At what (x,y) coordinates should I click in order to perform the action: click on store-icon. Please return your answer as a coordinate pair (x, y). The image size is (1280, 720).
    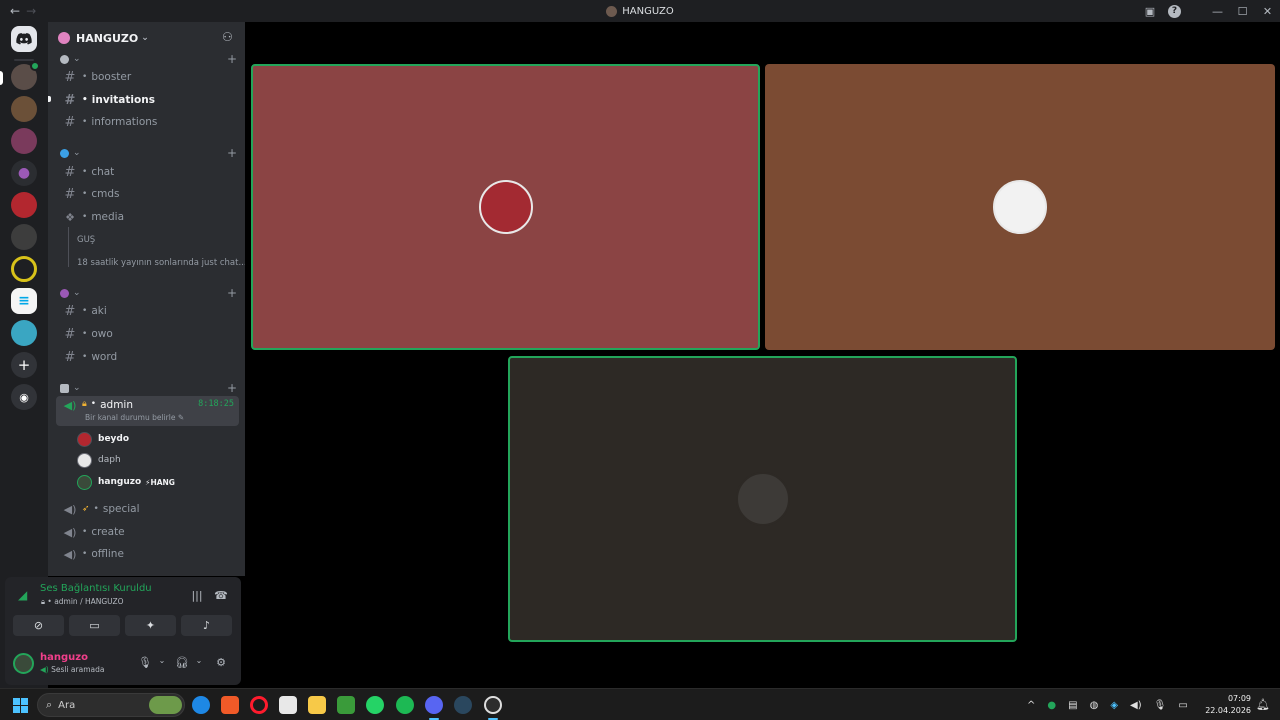
    Looking at the image, I should click on (288, 705).